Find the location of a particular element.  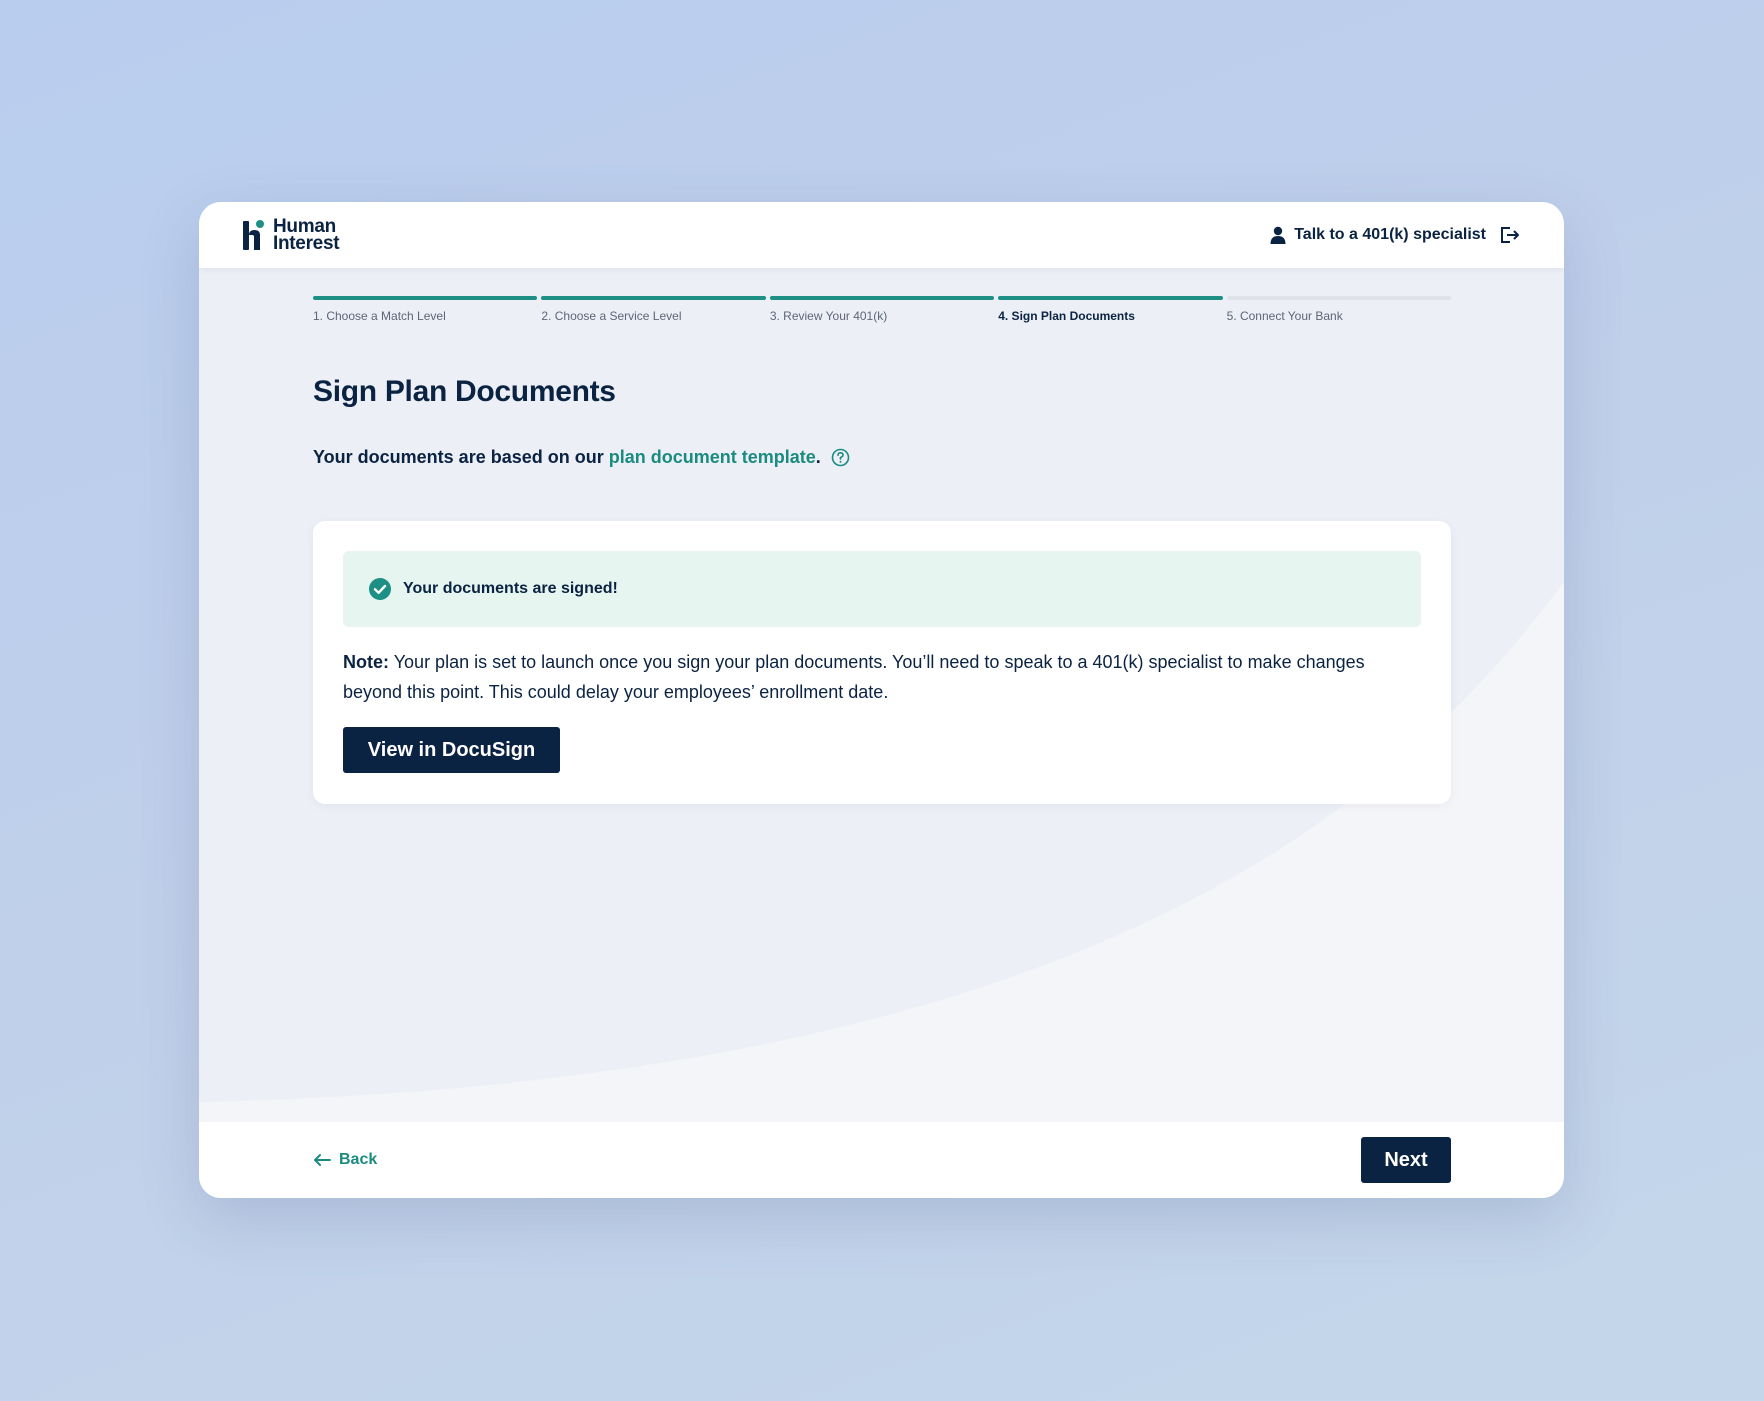

intro-suffix: . is located at coordinates (818, 457).